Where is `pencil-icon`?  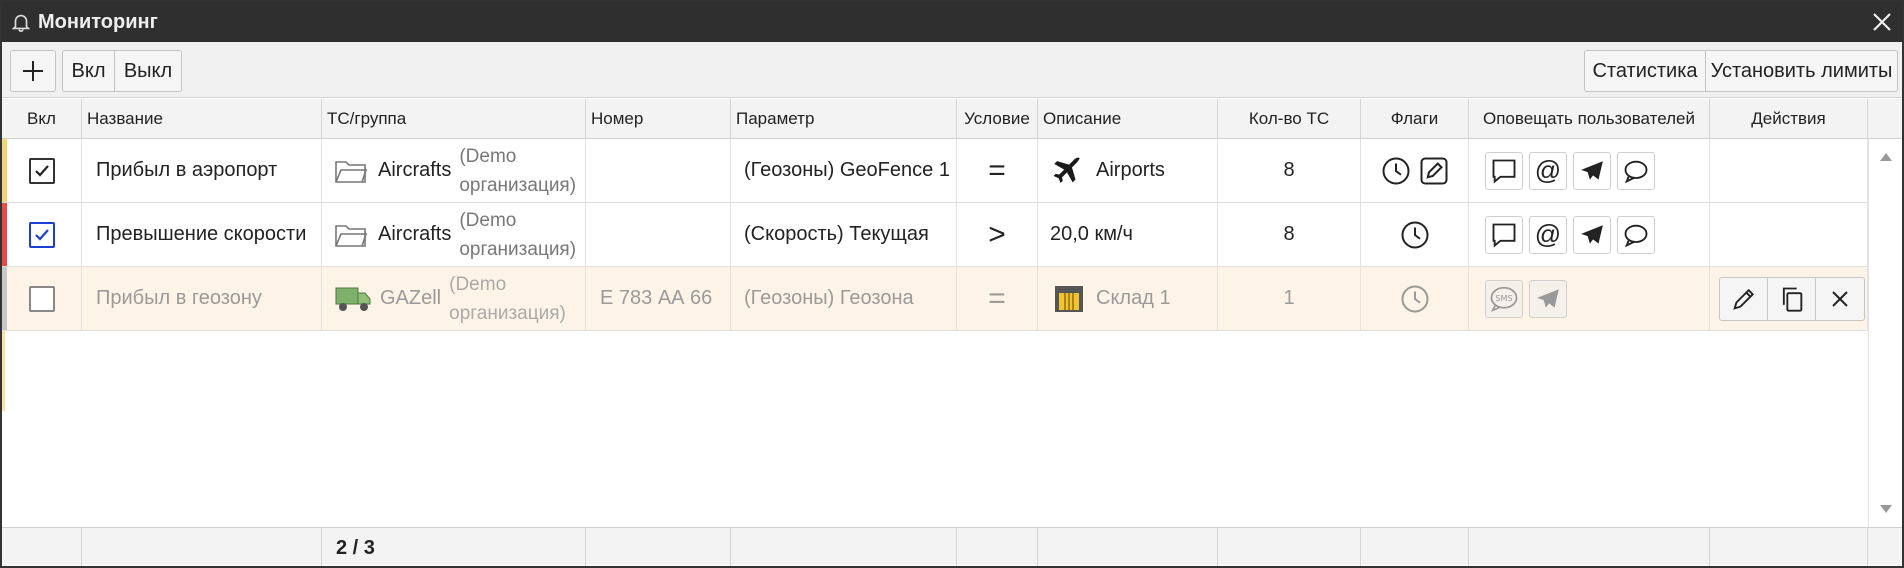 pencil-icon is located at coordinates (1743, 299).